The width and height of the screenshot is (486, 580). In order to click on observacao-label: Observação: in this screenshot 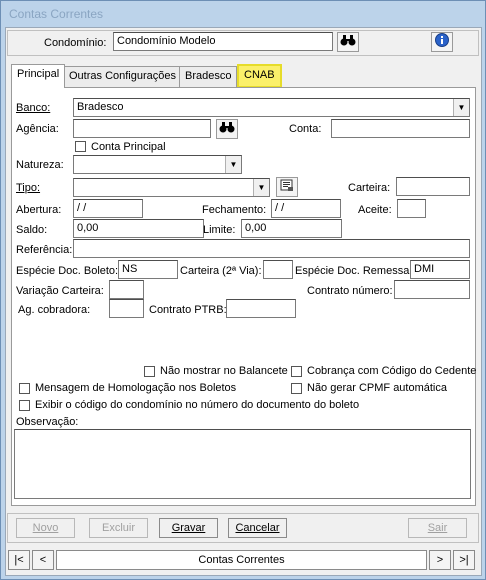, I will do `click(47, 422)`.